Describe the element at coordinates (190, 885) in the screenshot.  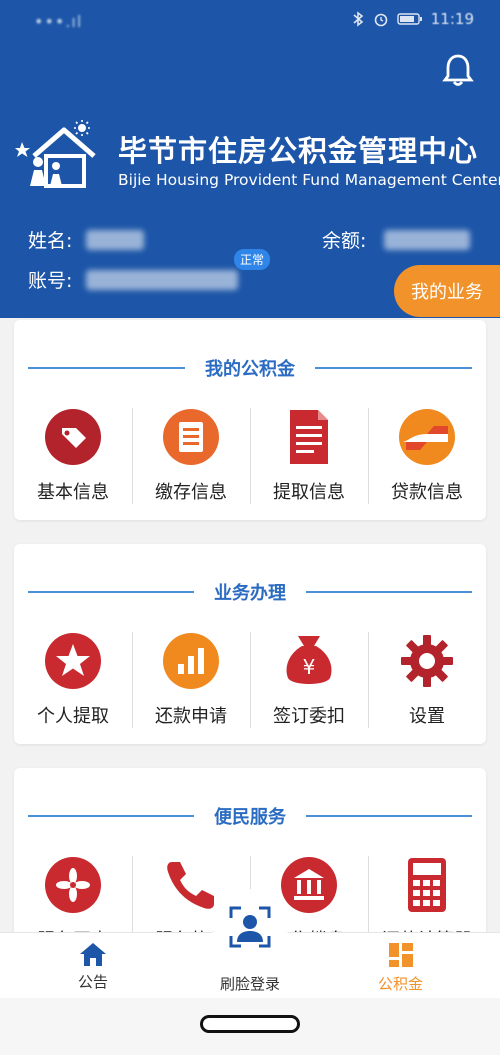
I see `phone-icon` at that location.